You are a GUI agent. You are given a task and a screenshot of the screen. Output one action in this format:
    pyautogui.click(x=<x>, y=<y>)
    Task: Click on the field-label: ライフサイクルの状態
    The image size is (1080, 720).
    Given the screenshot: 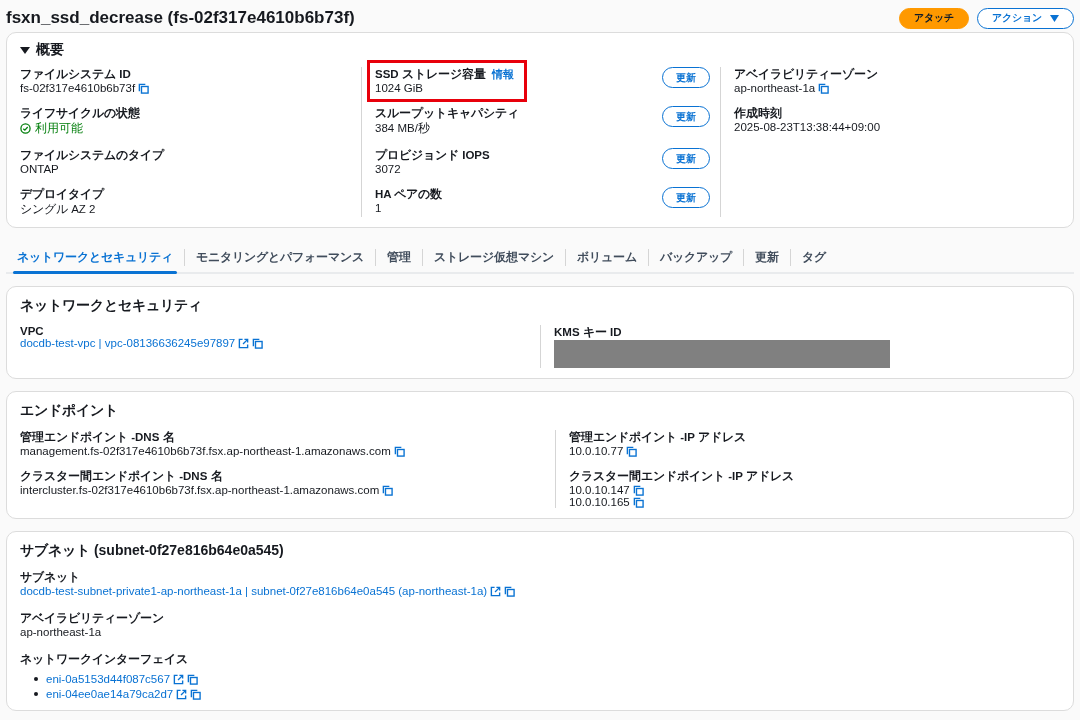 What is the action you would take?
    pyautogui.click(x=80, y=113)
    